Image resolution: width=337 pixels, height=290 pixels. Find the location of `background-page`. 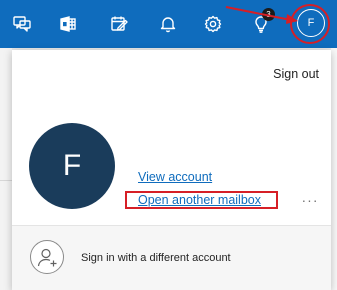

background-page is located at coordinates (6, 169).